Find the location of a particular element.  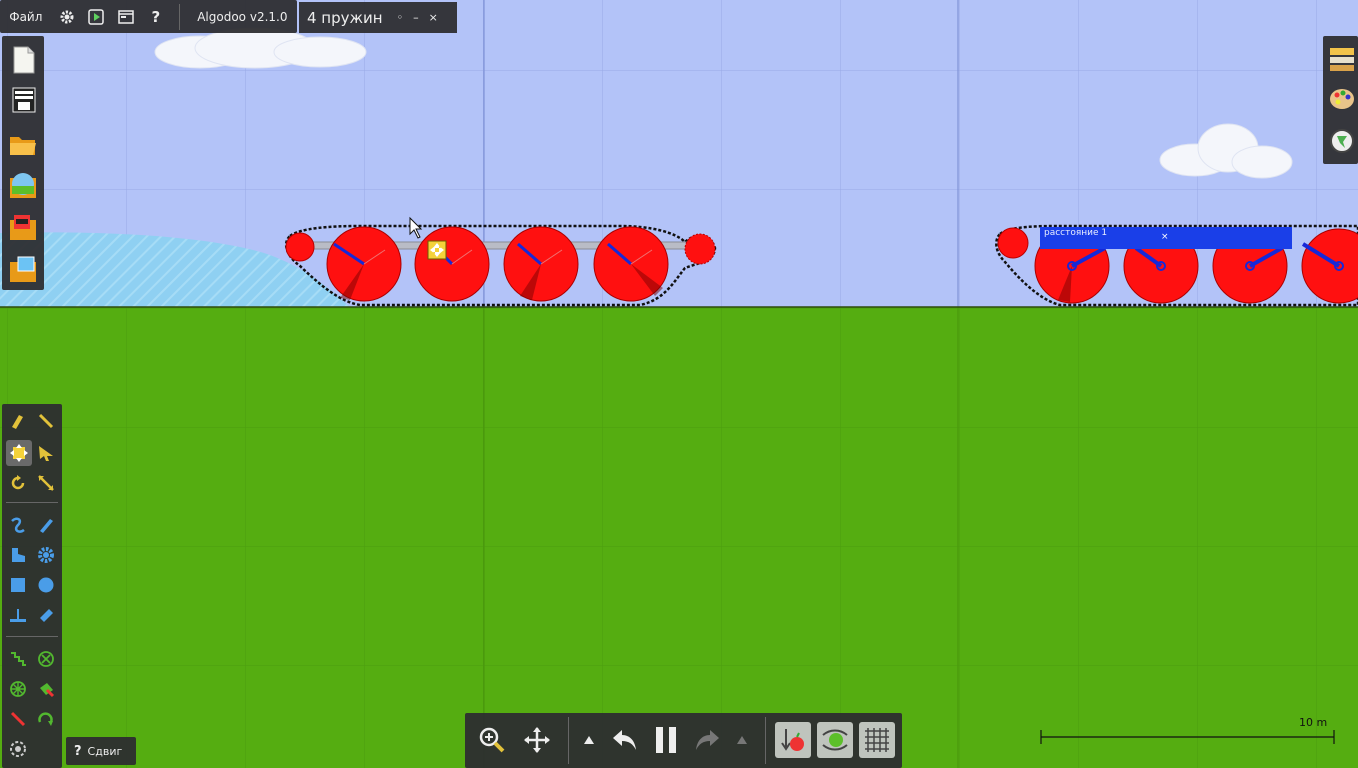

move-handle-icon is located at coordinates (437, 250).